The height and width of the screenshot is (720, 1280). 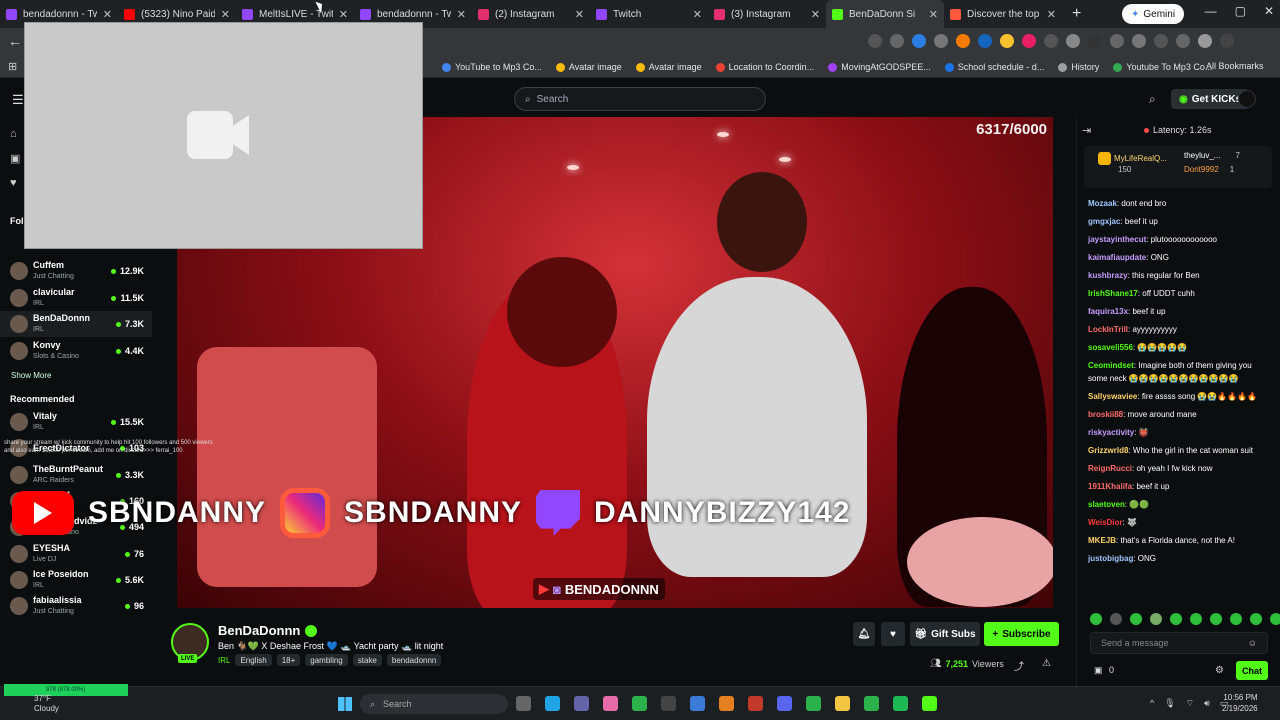 I want to click on browser-tab: (3) Instagram ✕, so click(x=767, y=14).